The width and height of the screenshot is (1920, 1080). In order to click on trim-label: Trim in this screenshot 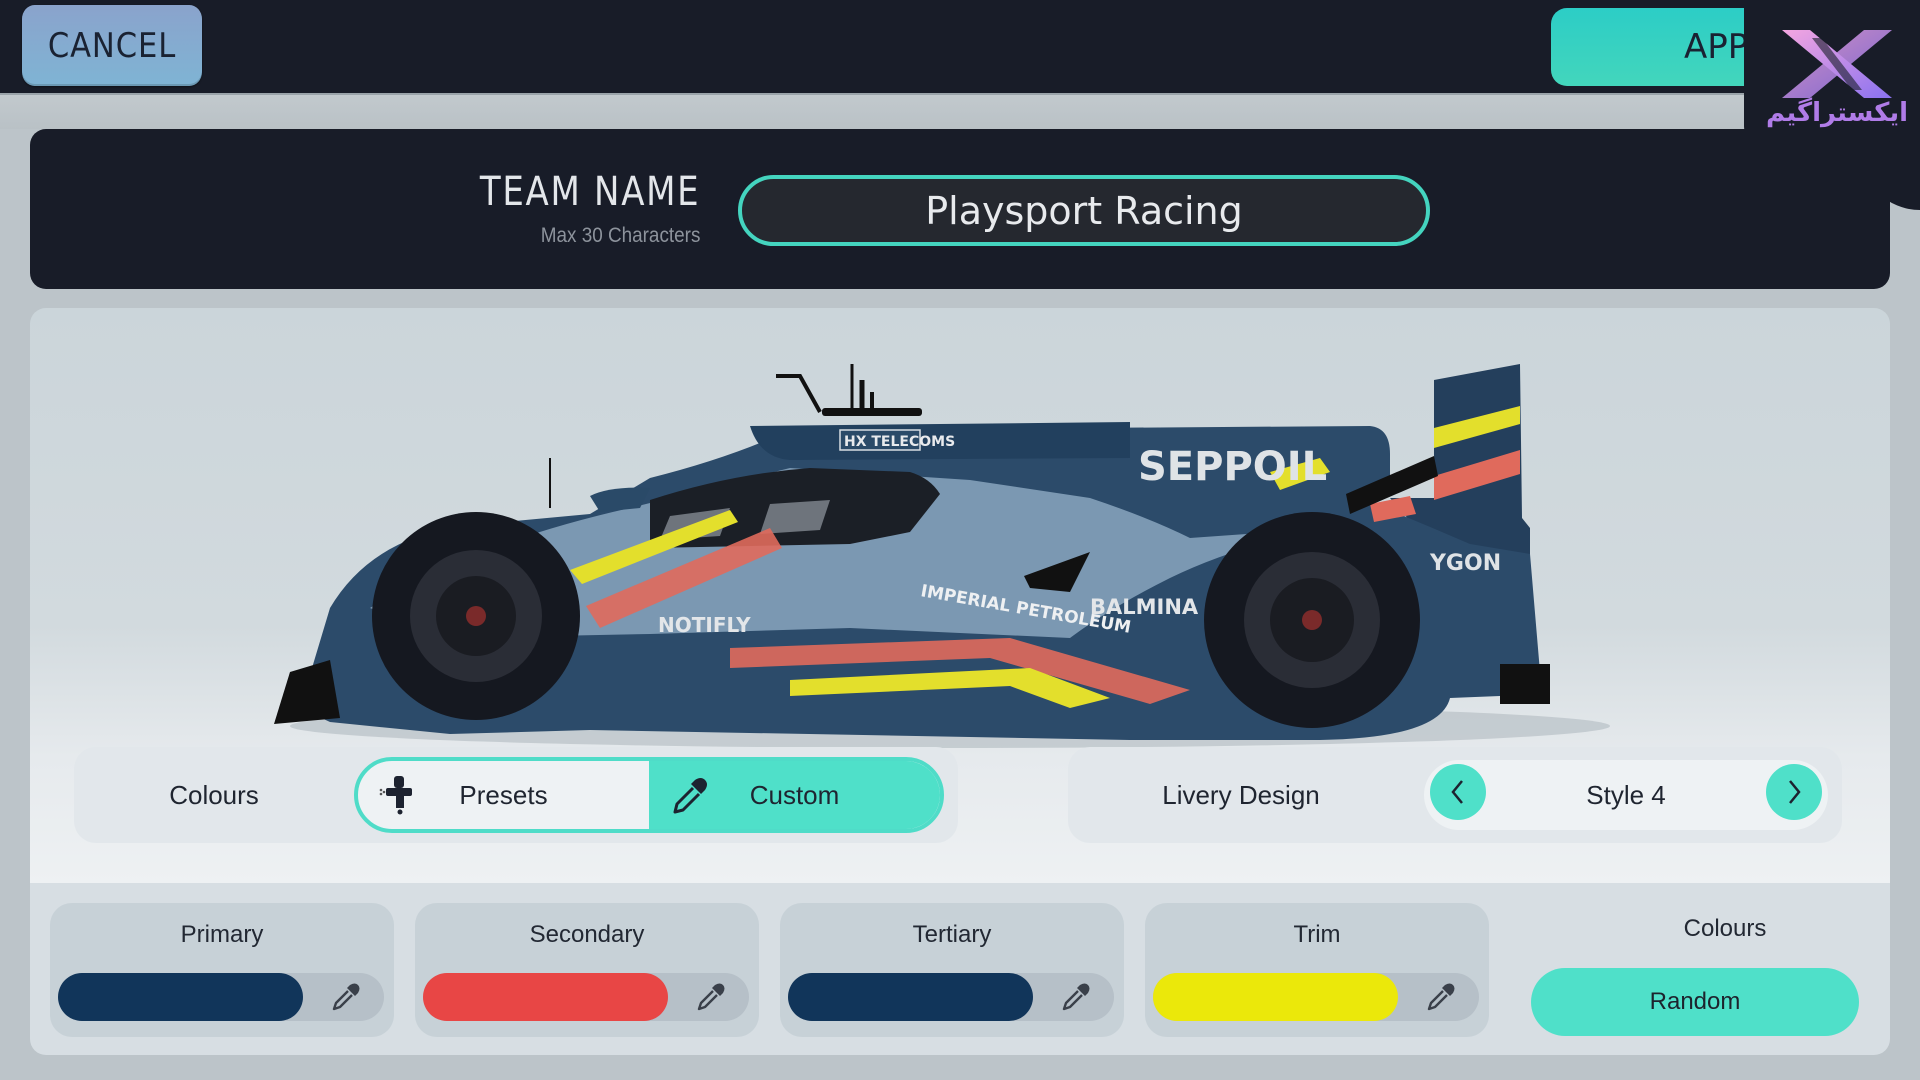, I will do `click(1317, 934)`.